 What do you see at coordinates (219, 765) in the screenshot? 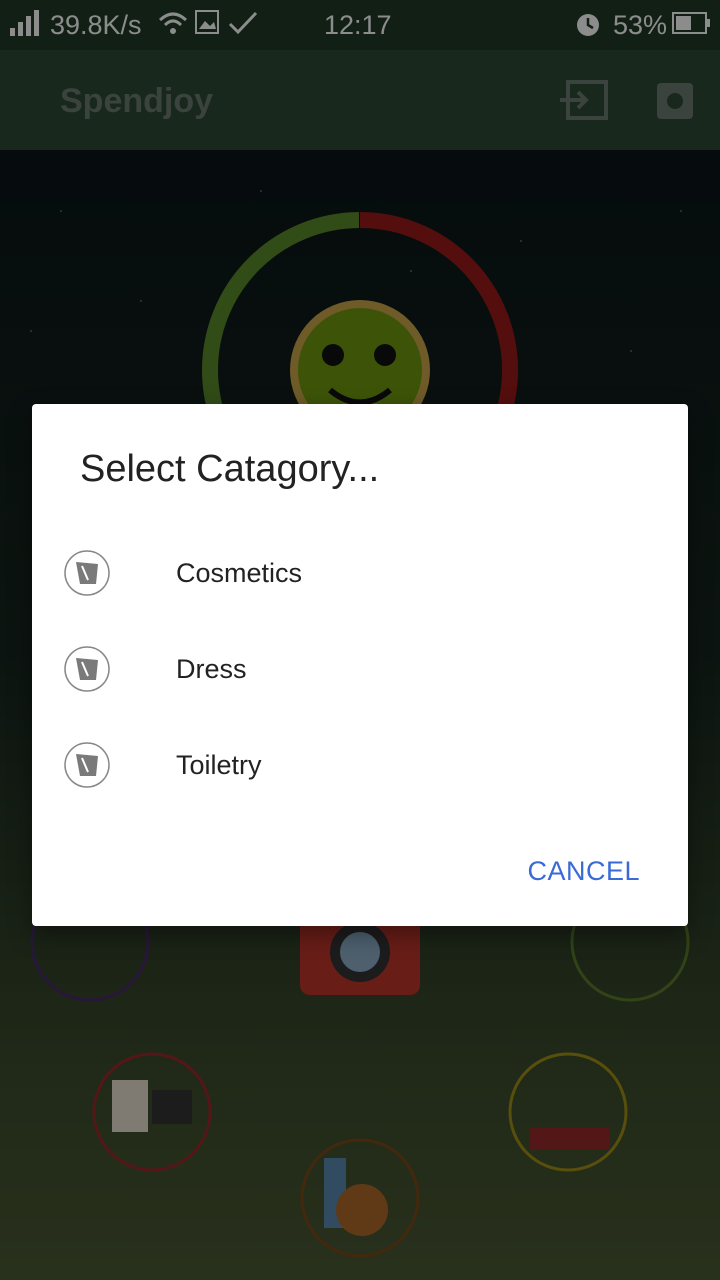
I see `category-label: Toiletry` at bounding box center [219, 765].